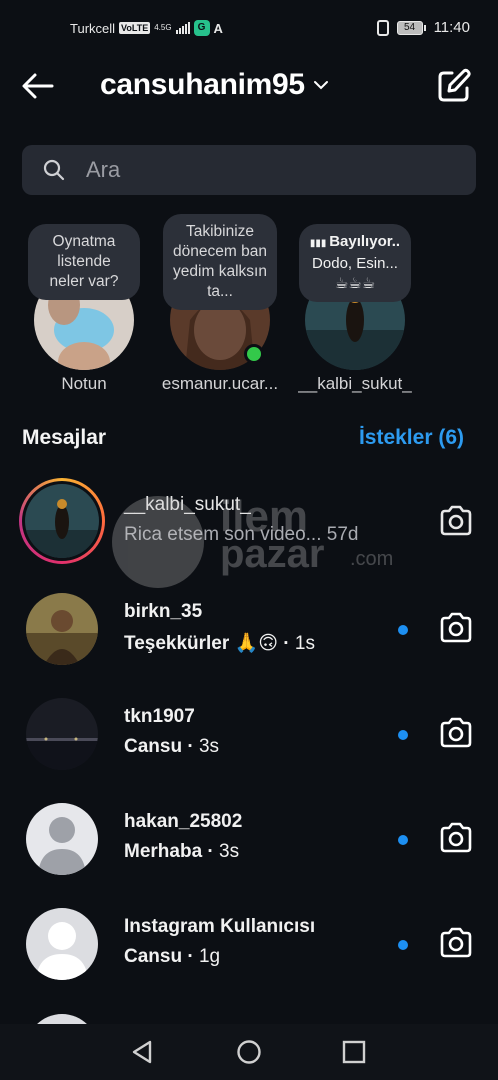  I want to click on timestamp: 1s, so click(304, 643).